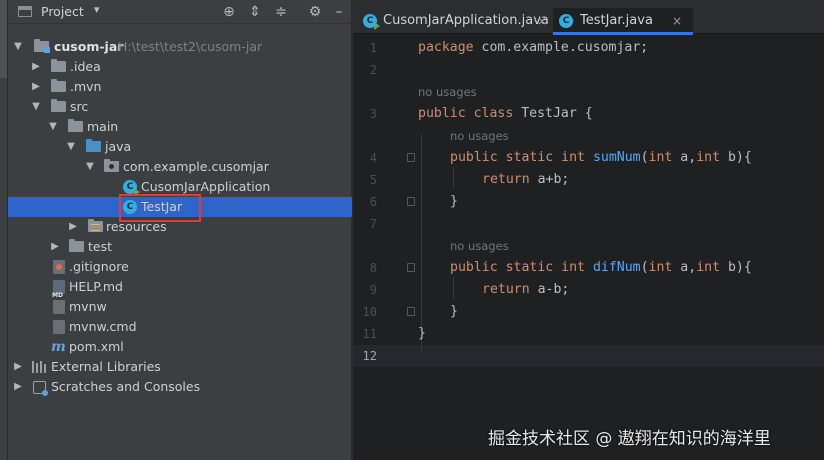 The height and width of the screenshot is (460, 824). I want to click on tab-cusomjarapplication: C CusomJarApplication.java ×, so click(458, 21).